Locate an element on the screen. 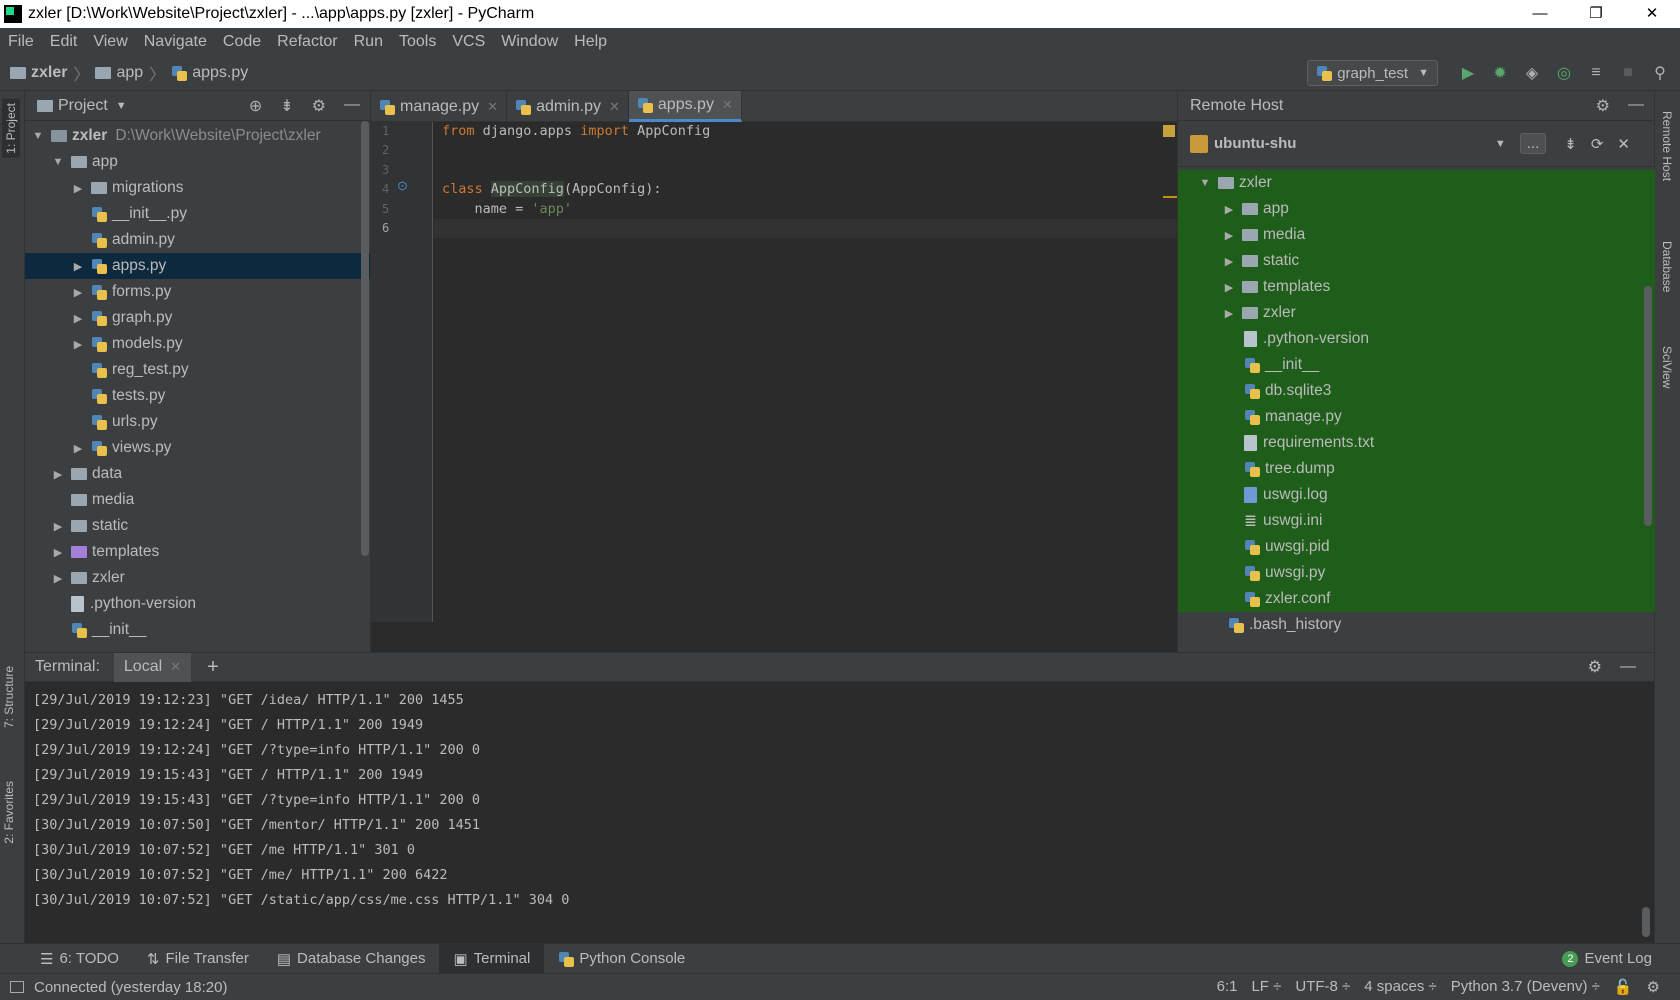 This screenshot has height=1000, width=1680. remote-item-requirements: requirements.txt is located at coordinates (1416, 443).